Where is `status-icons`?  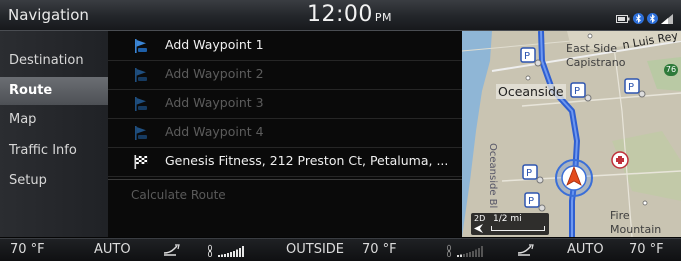 status-icons is located at coordinates (644, 18).